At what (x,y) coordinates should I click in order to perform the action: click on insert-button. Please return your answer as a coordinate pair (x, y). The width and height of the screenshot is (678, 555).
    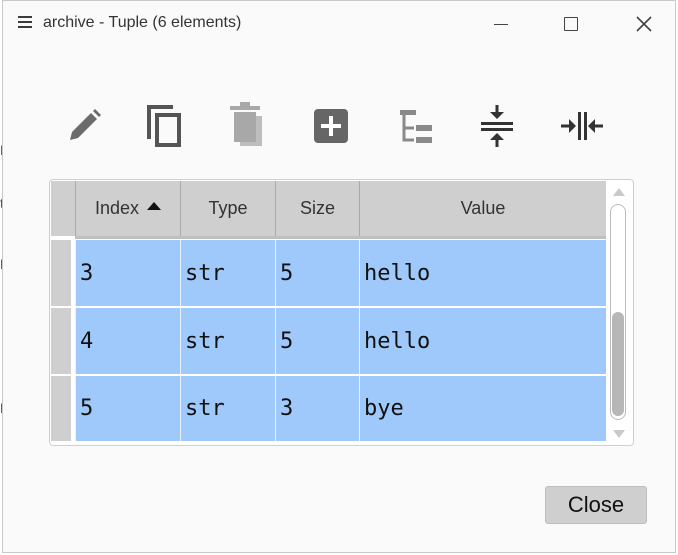
    Looking at the image, I should click on (331, 126).